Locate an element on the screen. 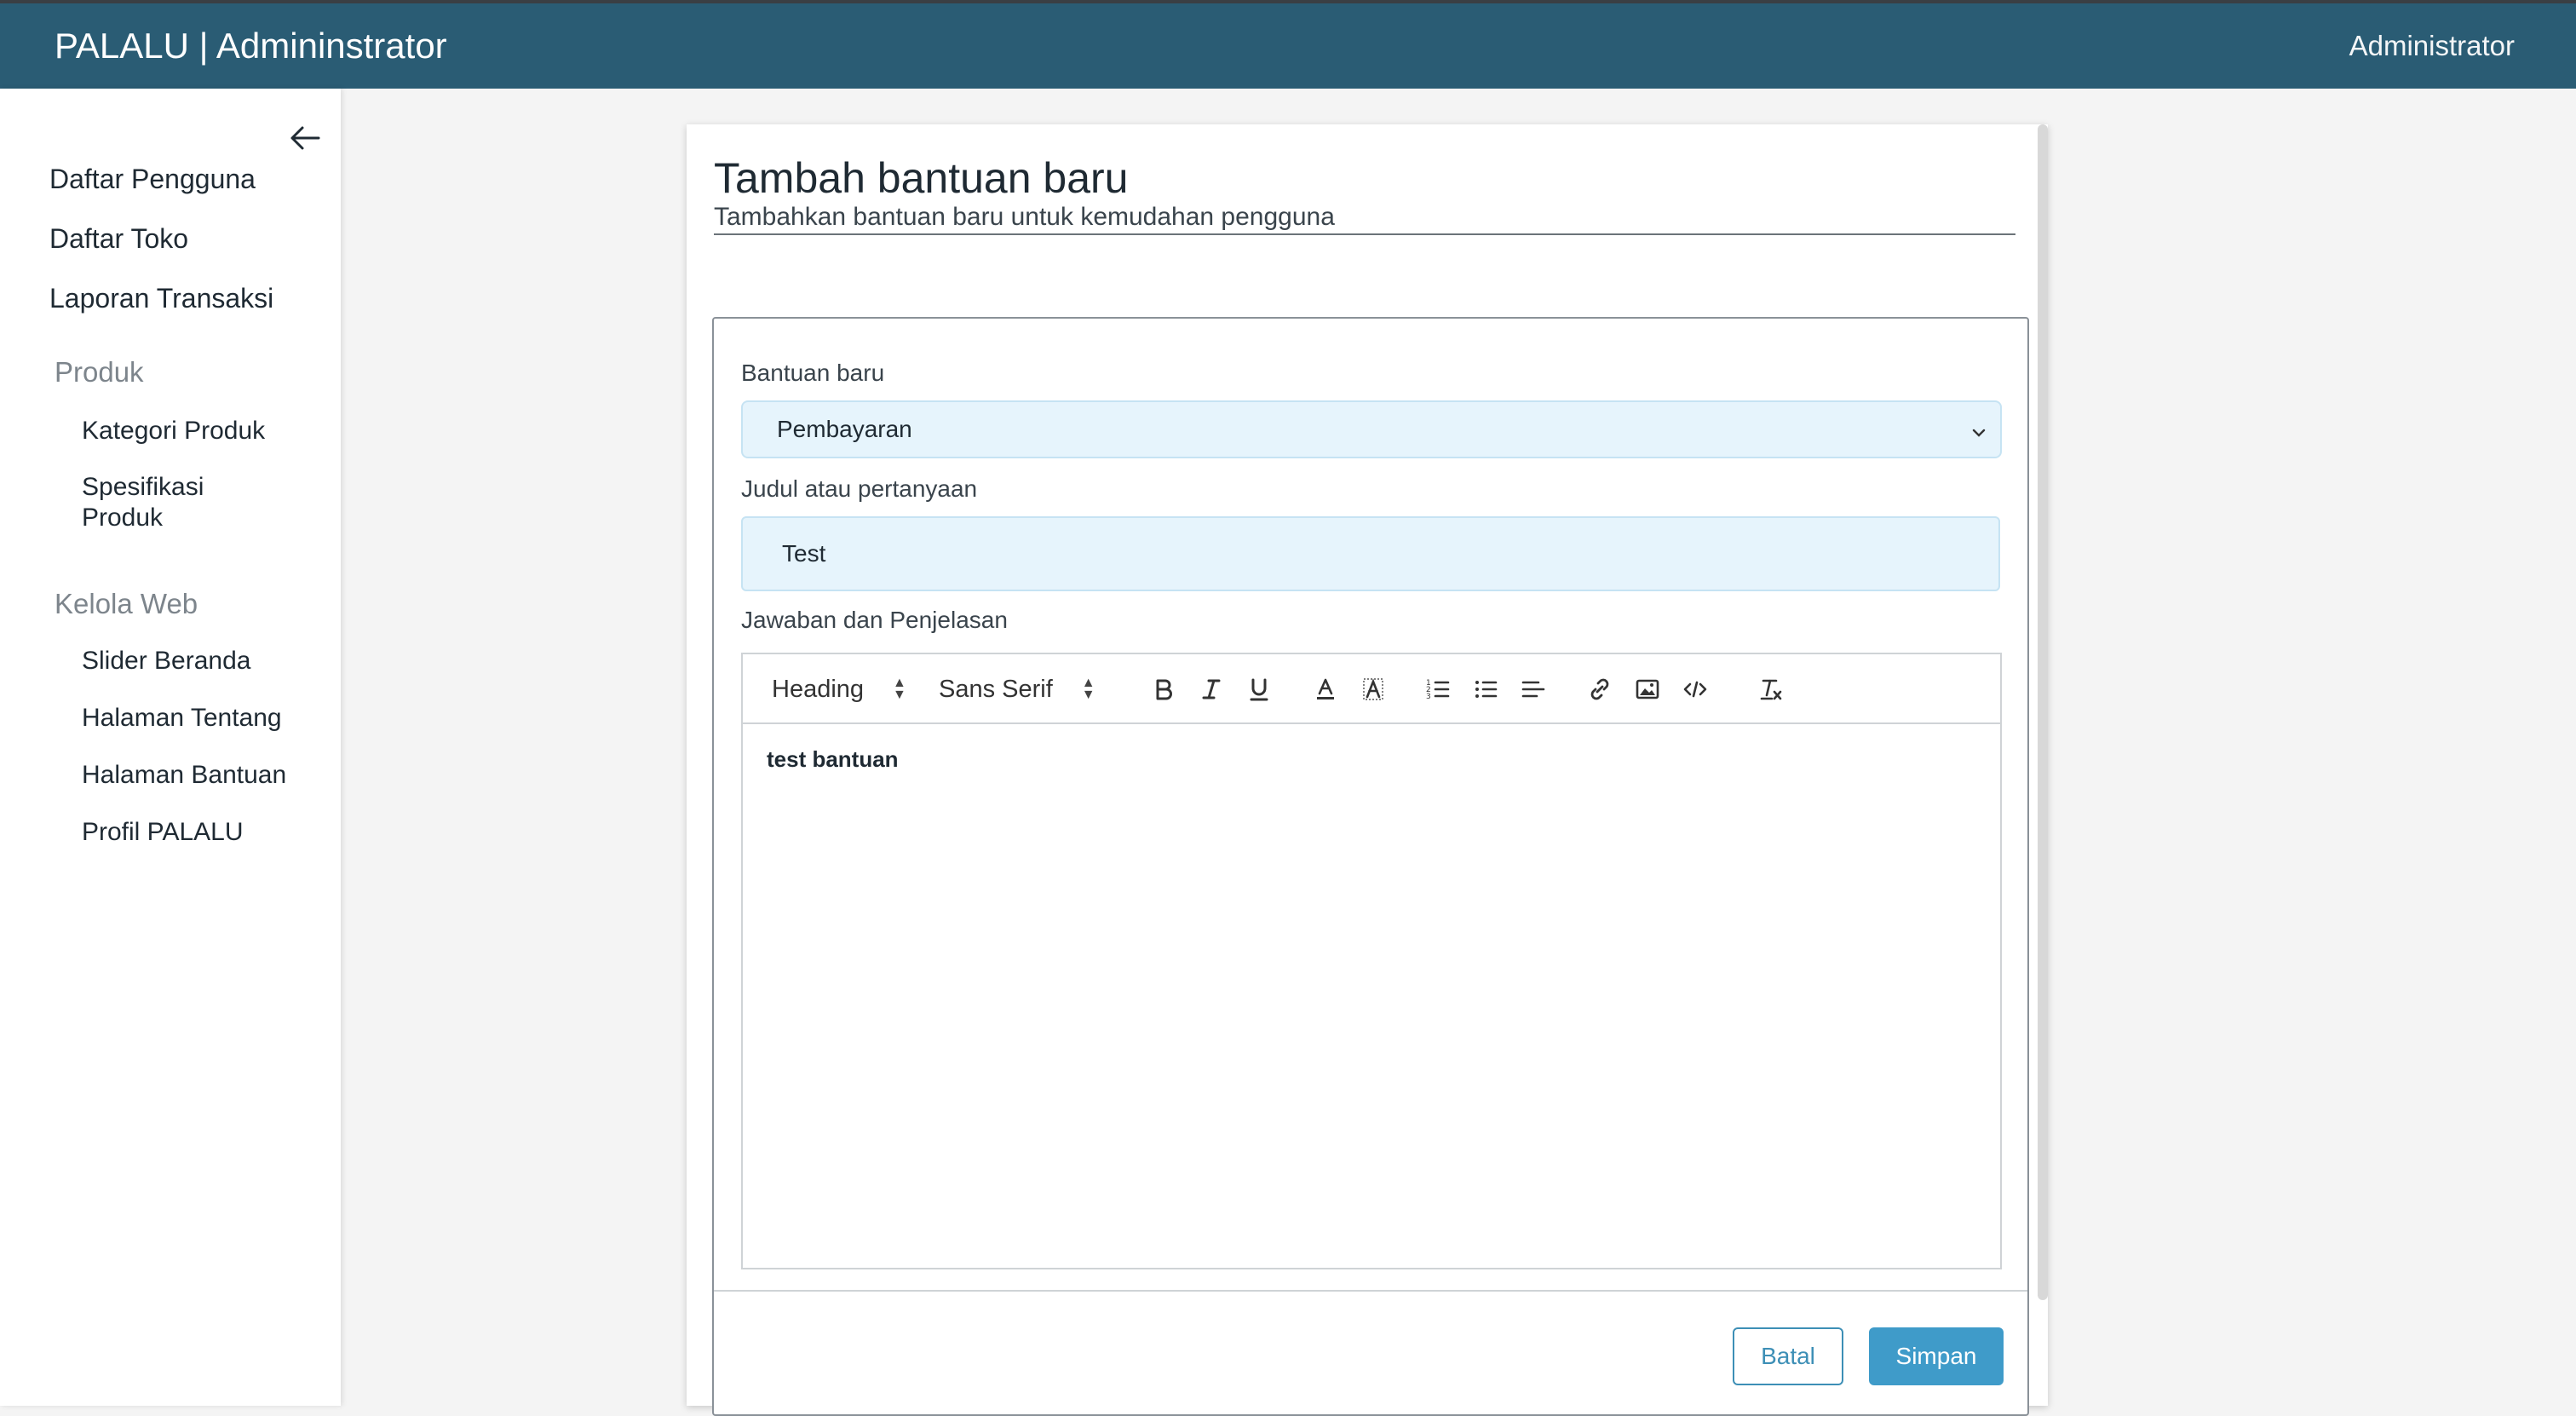  ordered-list-icon: 123 is located at coordinates (1438, 689).